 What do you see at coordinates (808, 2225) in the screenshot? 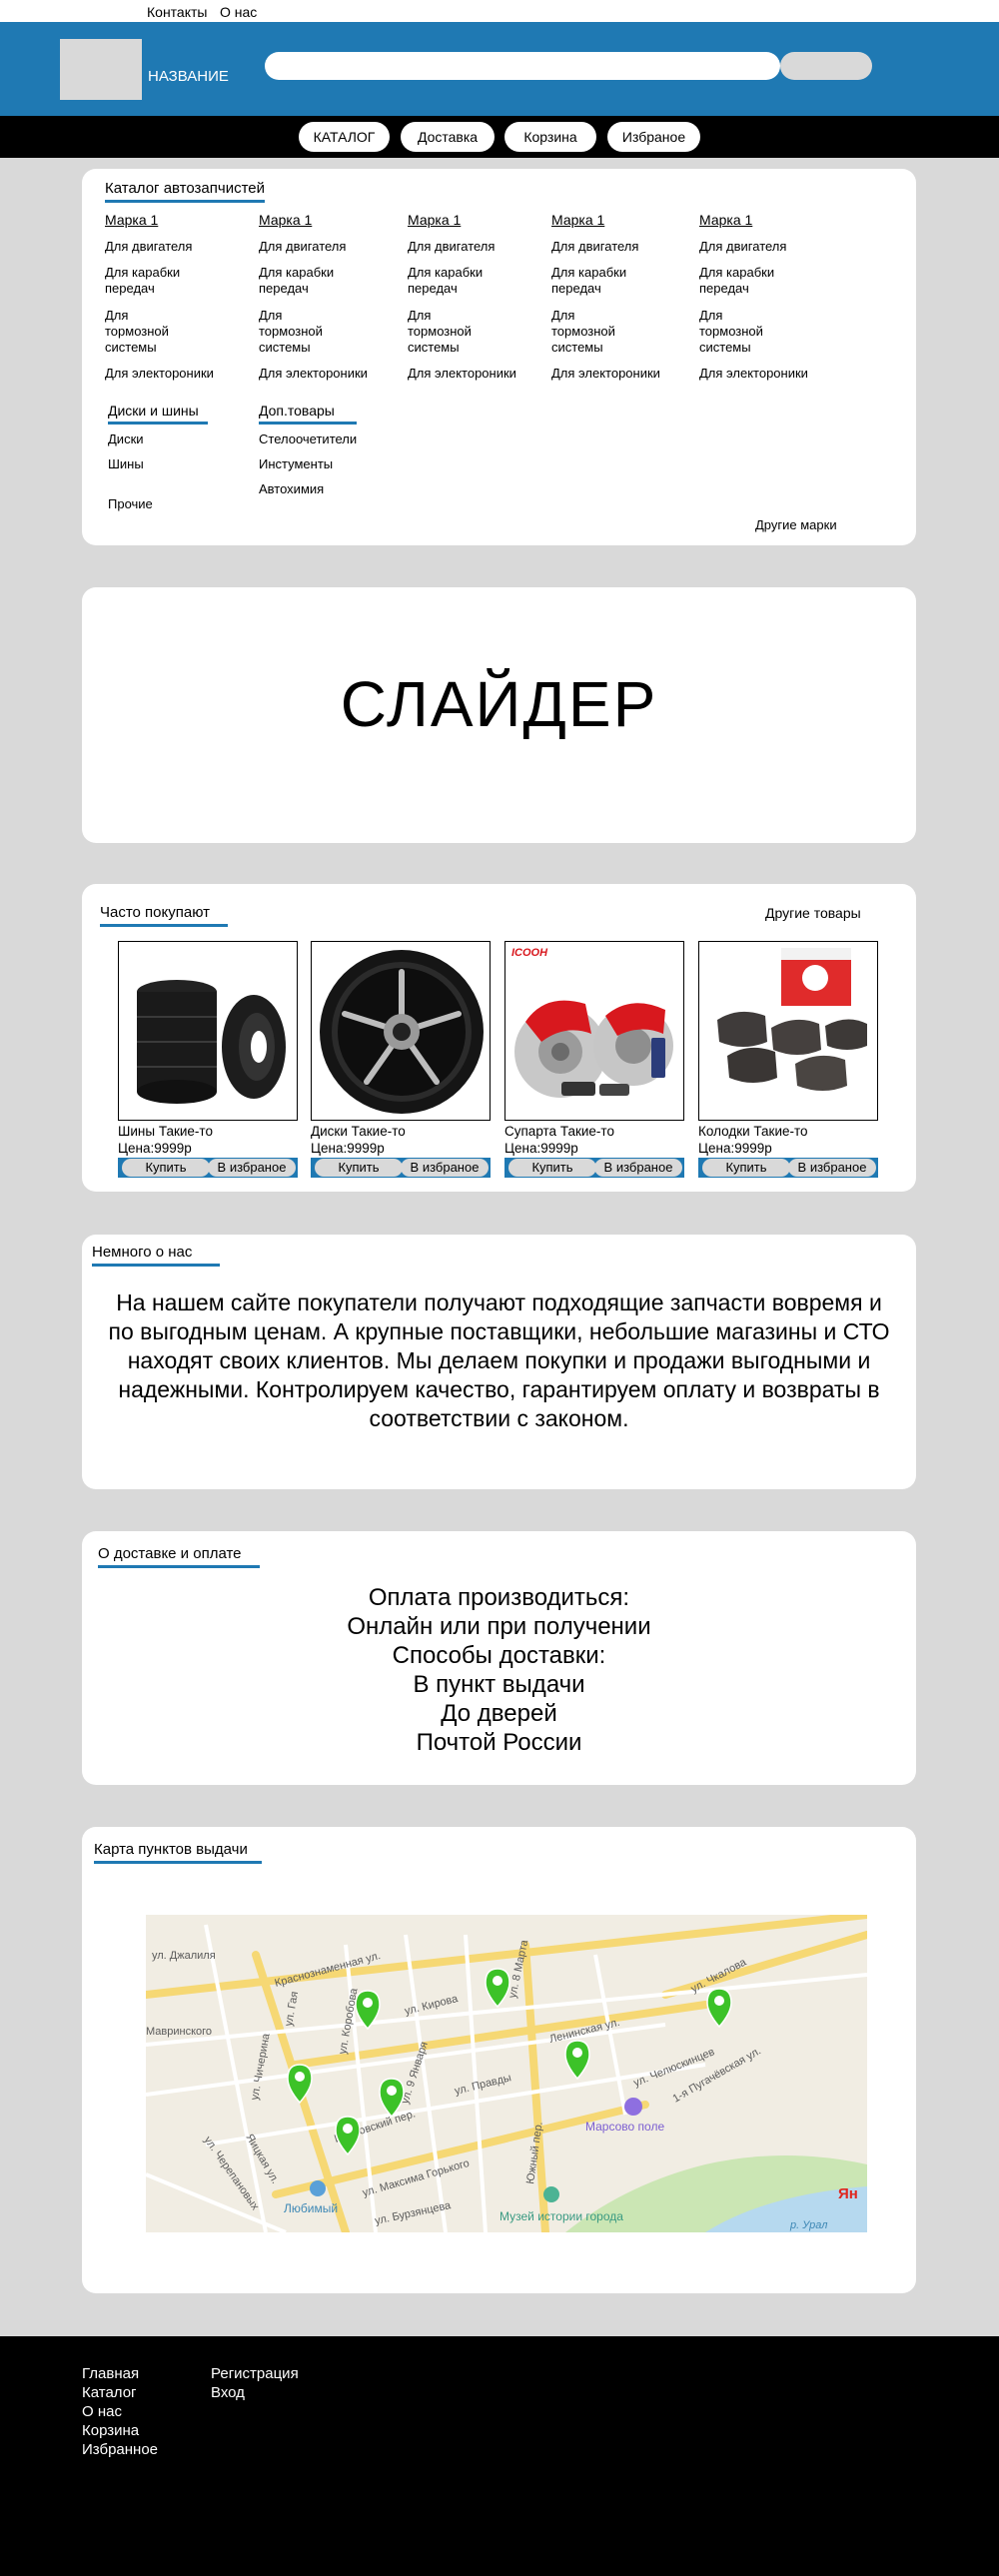
I see `map-street-label: р. Урал` at bounding box center [808, 2225].